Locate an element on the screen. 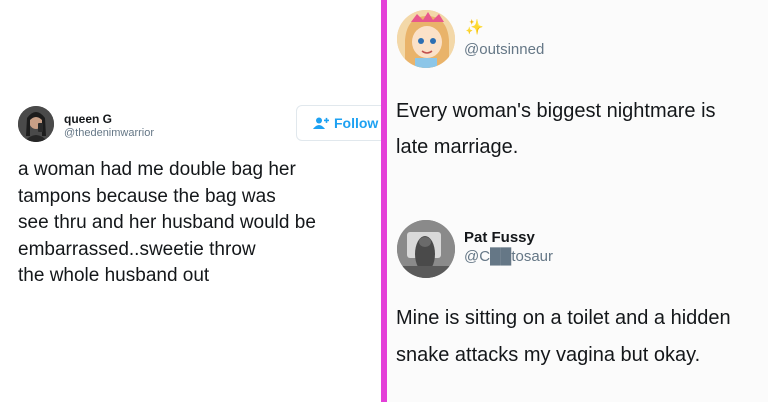 This screenshot has height=402, width=768. display-name: Pat Fussy is located at coordinates (499, 237).